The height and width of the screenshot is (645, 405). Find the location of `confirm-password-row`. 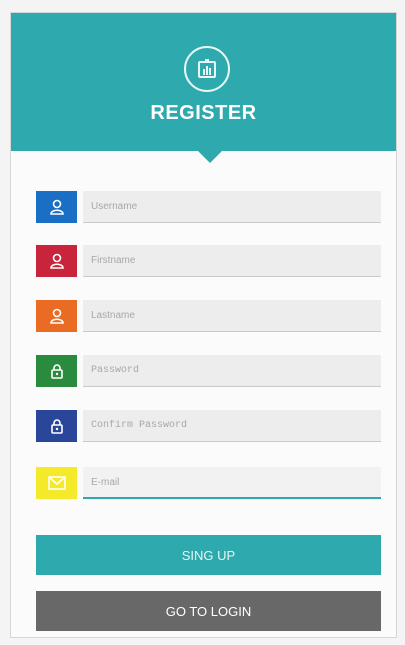

confirm-password-row is located at coordinates (208, 426).